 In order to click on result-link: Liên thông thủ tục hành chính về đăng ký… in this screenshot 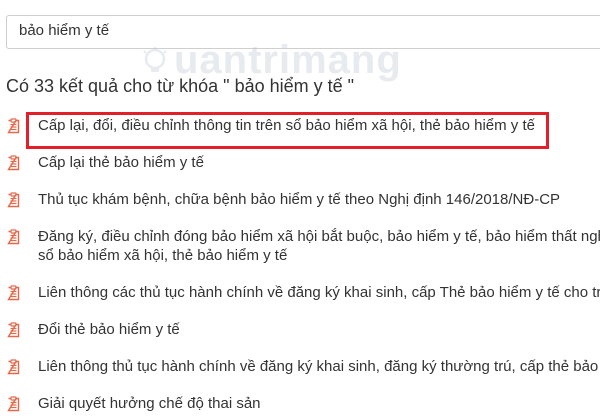, I will do `click(319, 367)`.